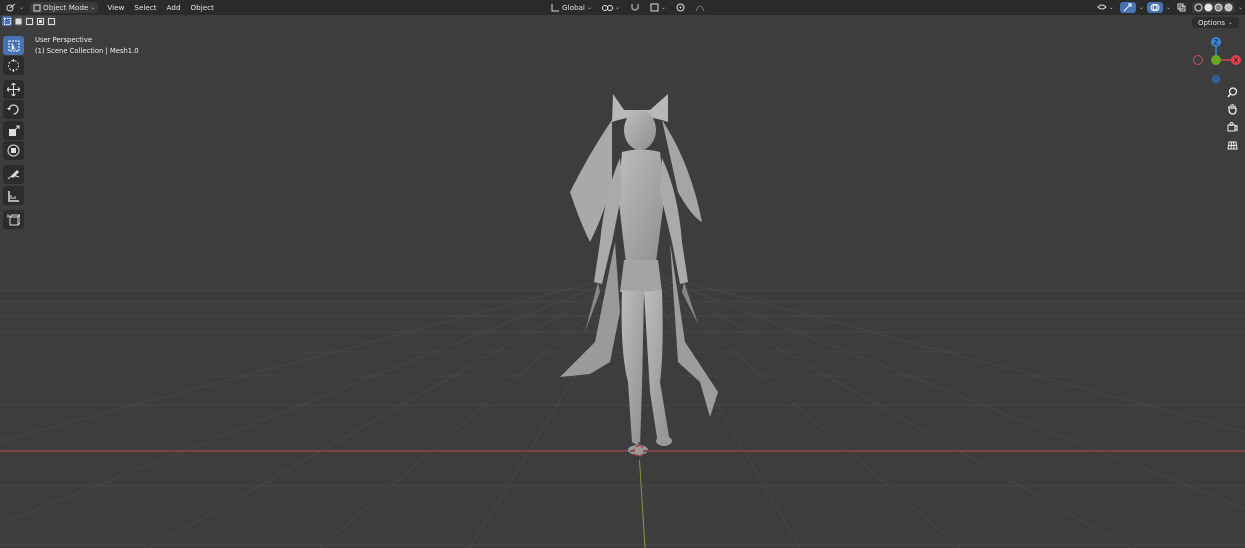  I want to click on menu-object: Object, so click(202, 7).